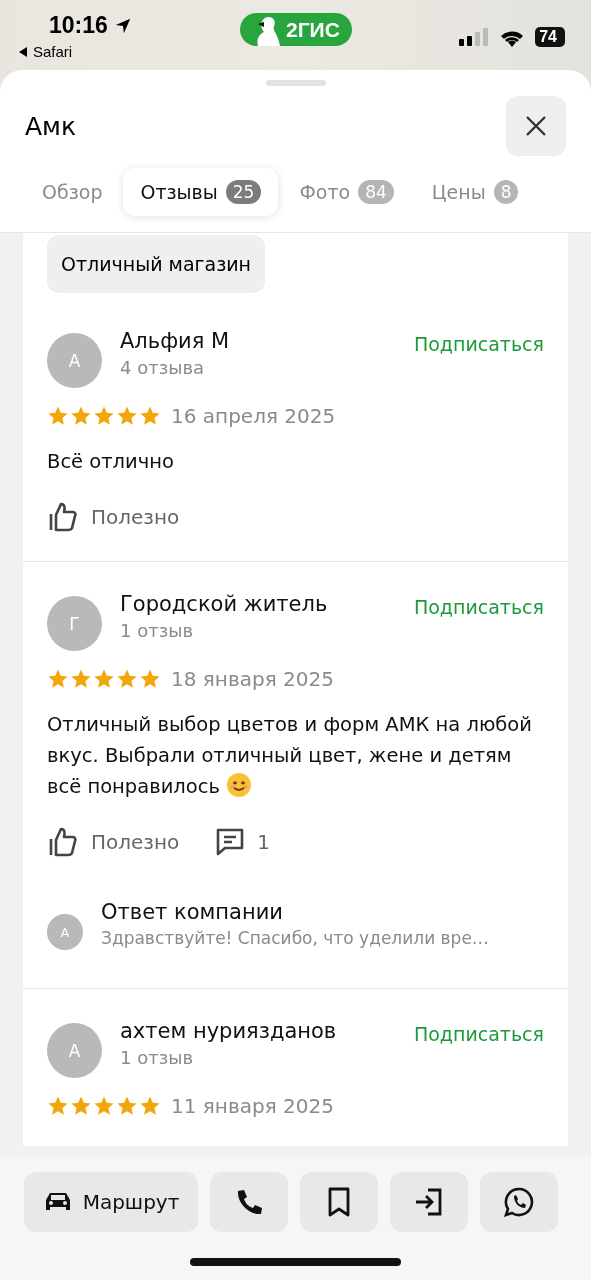 This screenshot has height=1280, width=591. What do you see at coordinates (78, 25) in the screenshot?
I see `status-time: 10:16` at bounding box center [78, 25].